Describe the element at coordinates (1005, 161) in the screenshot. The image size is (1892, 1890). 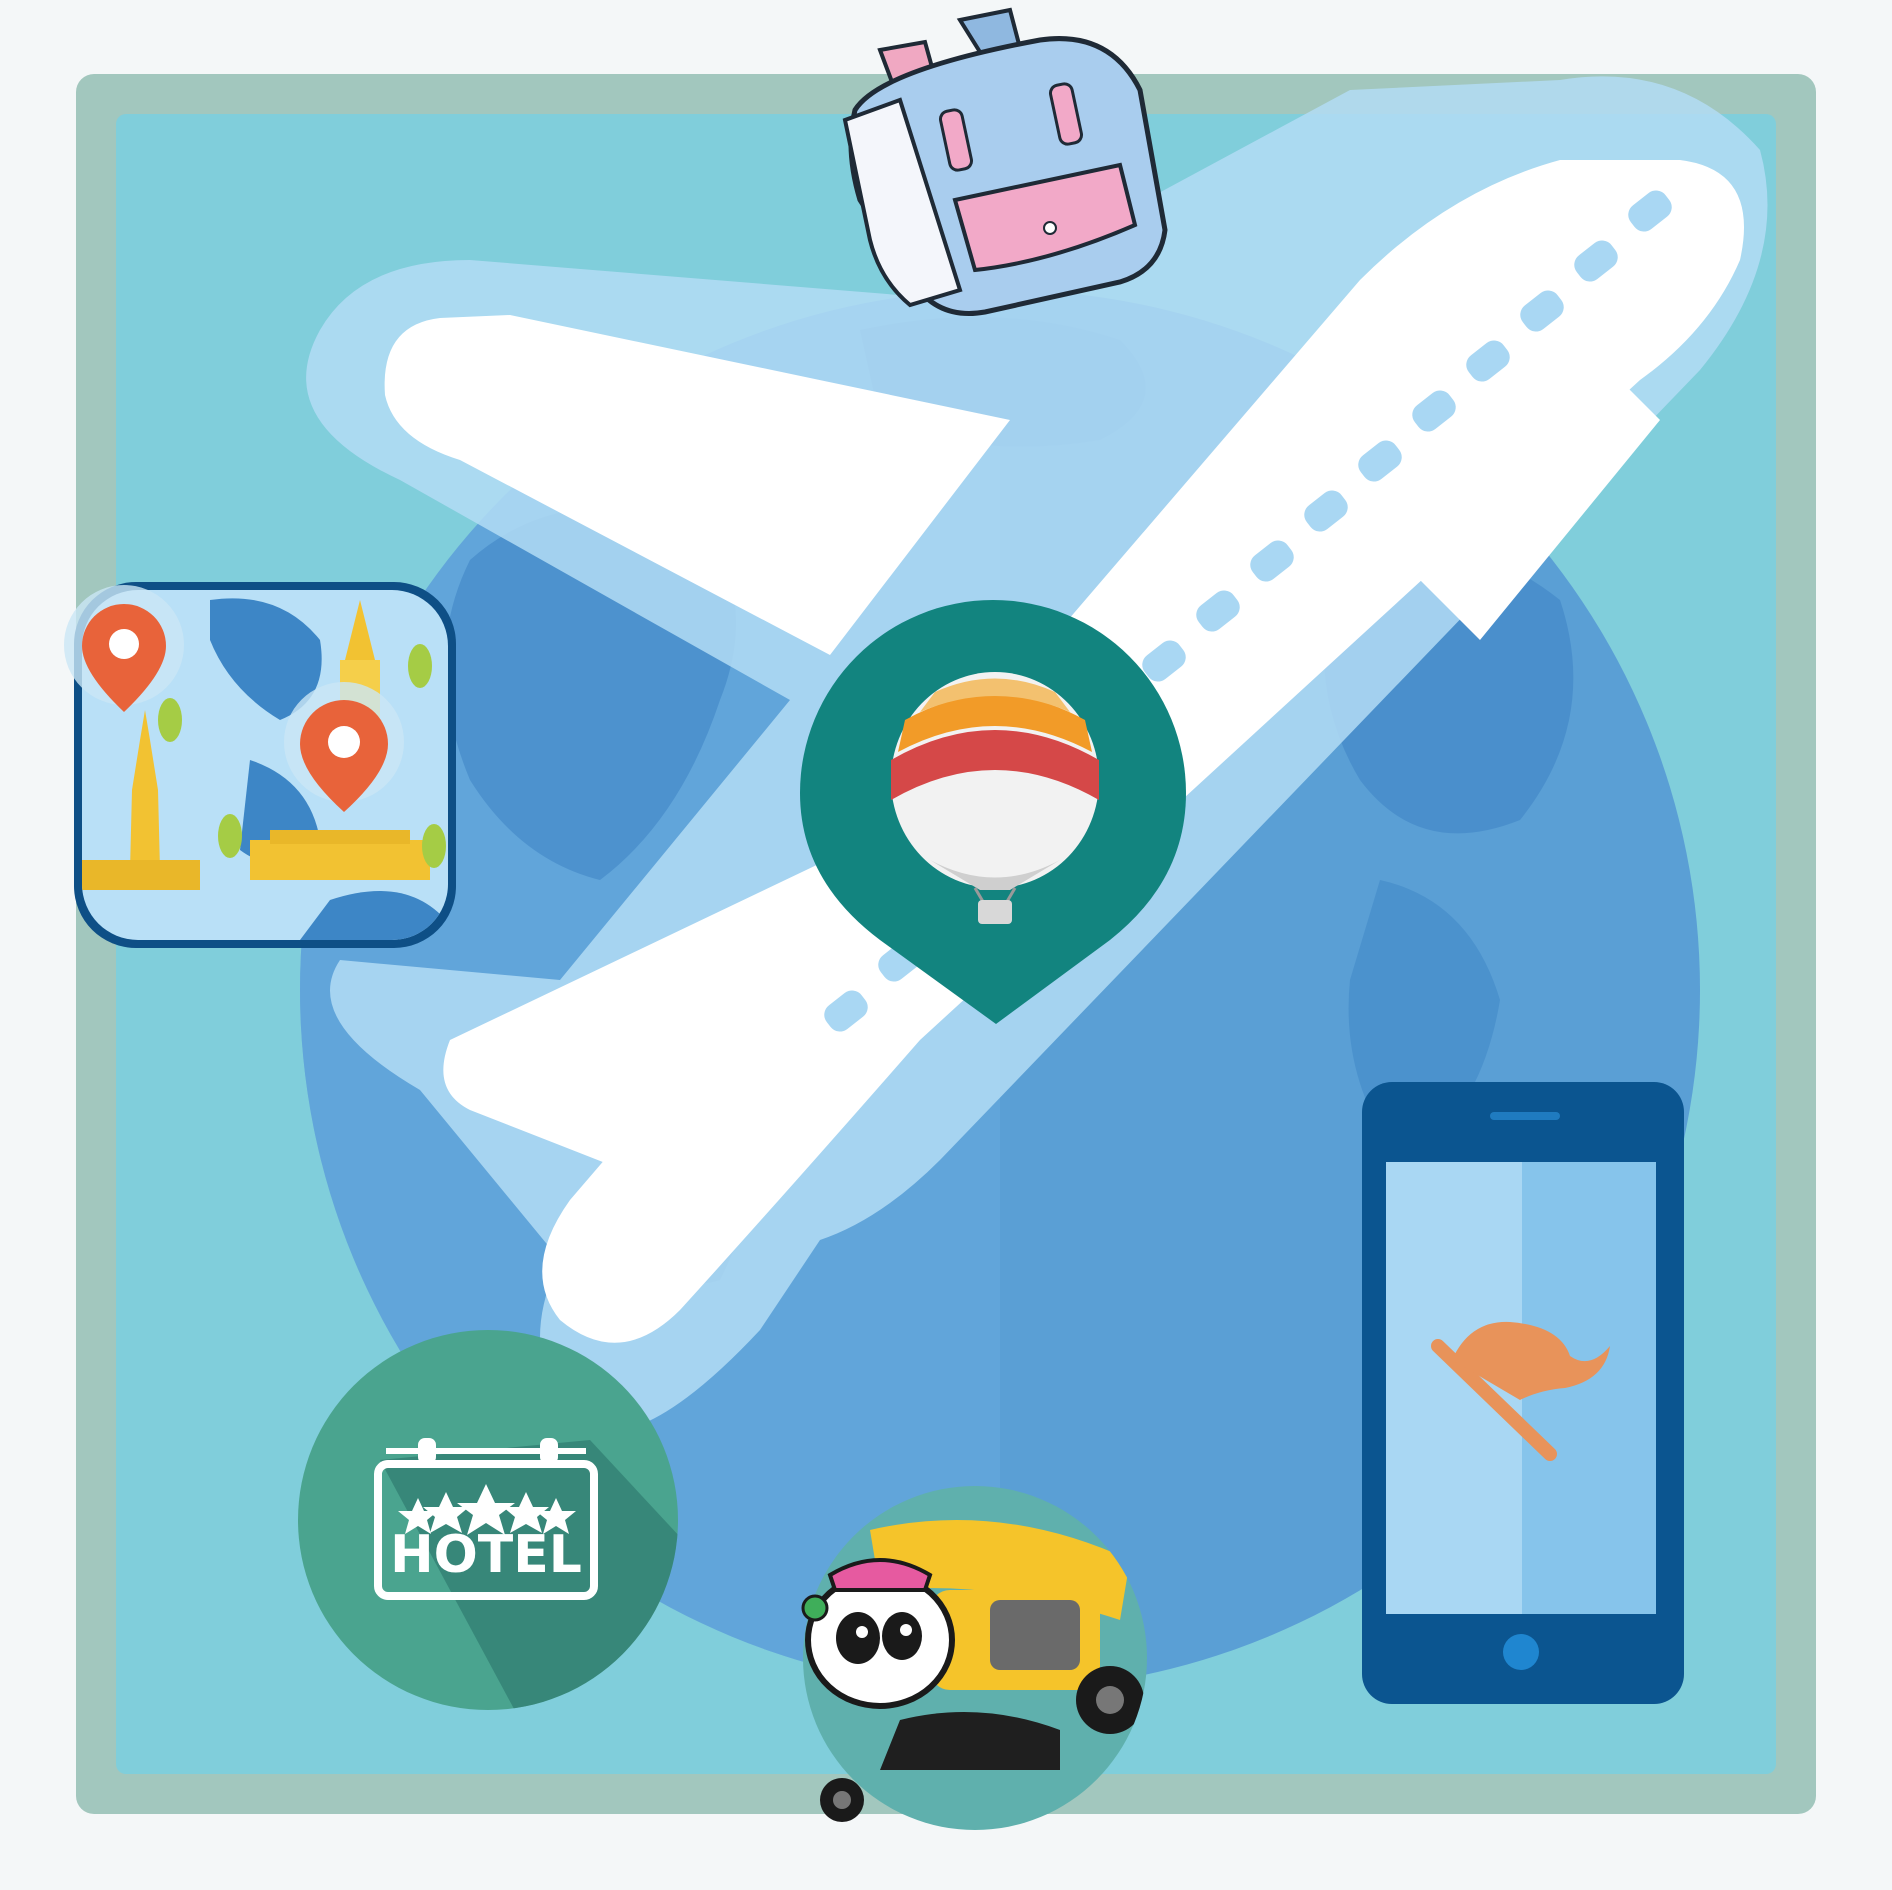
I see `backpack-icon` at that location.